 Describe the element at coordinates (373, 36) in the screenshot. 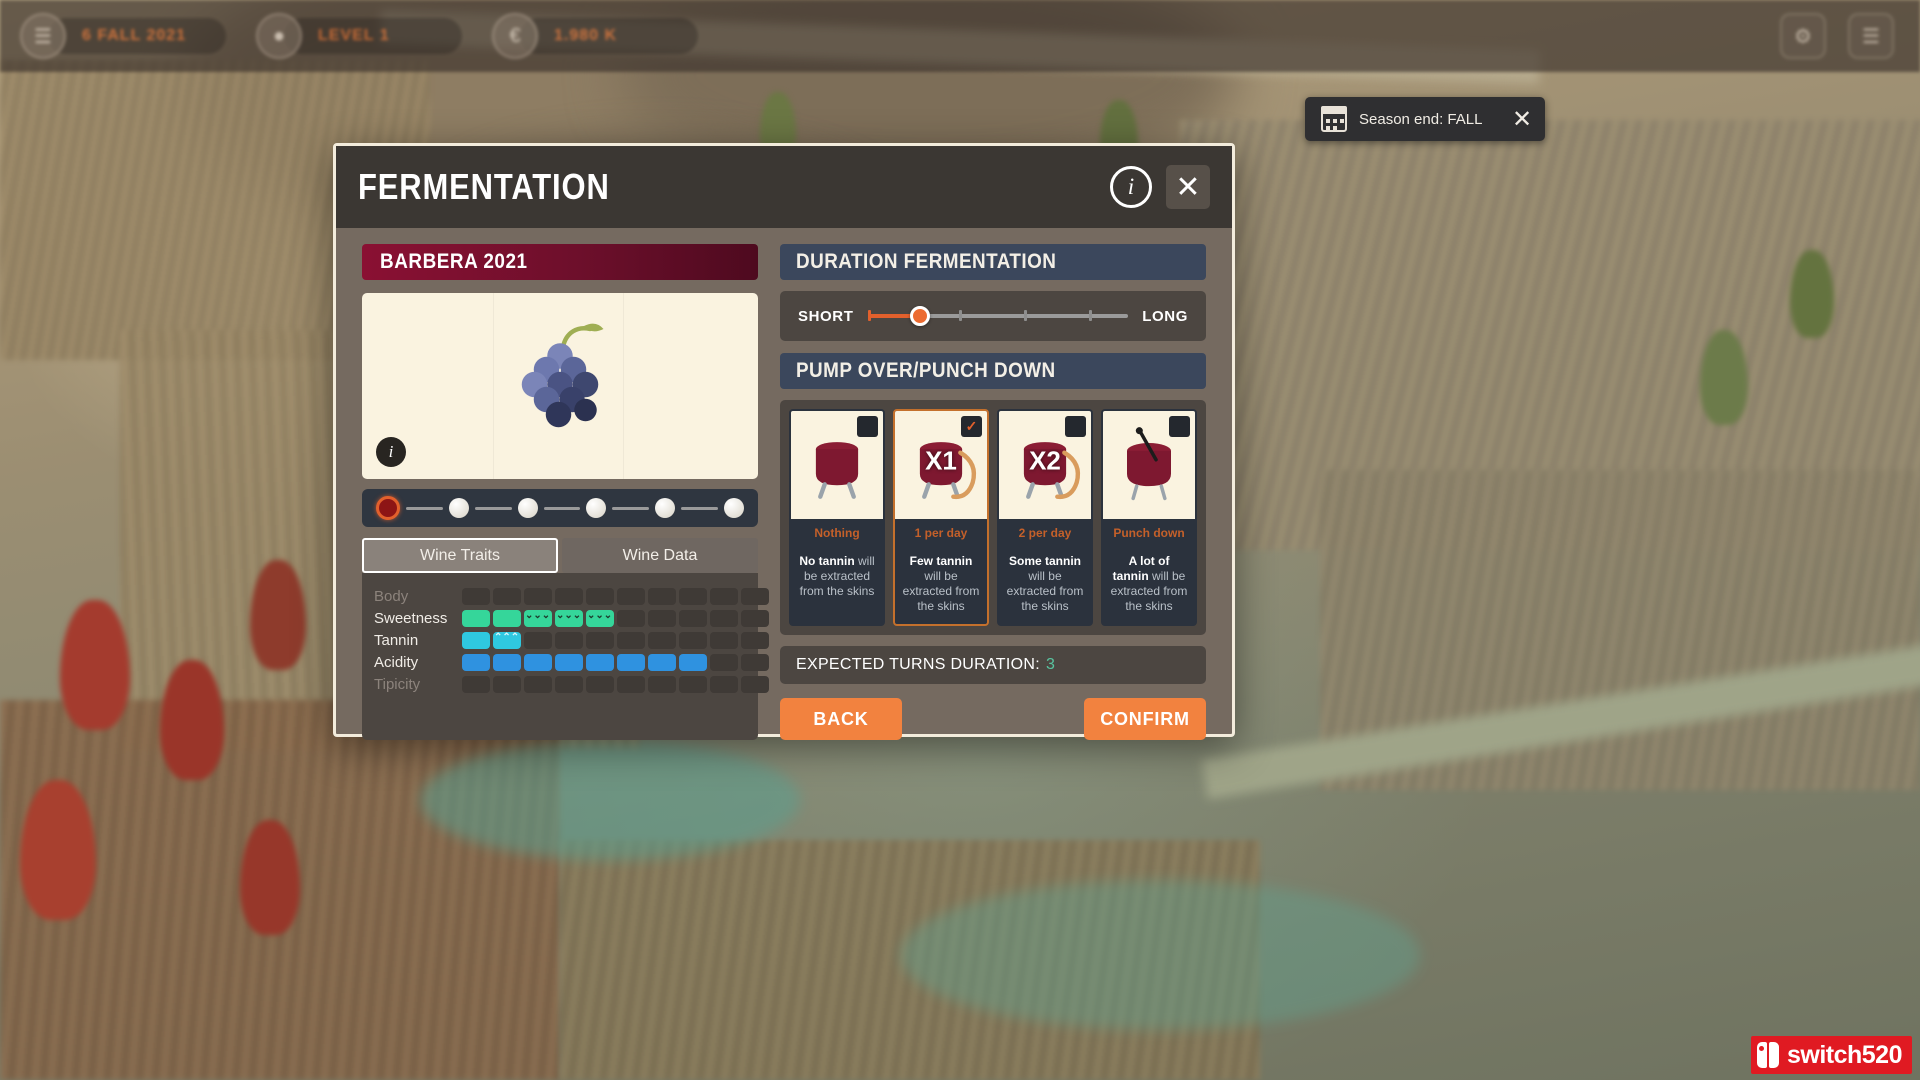

I see `hud-level-label: LEVEL 1` at that location.